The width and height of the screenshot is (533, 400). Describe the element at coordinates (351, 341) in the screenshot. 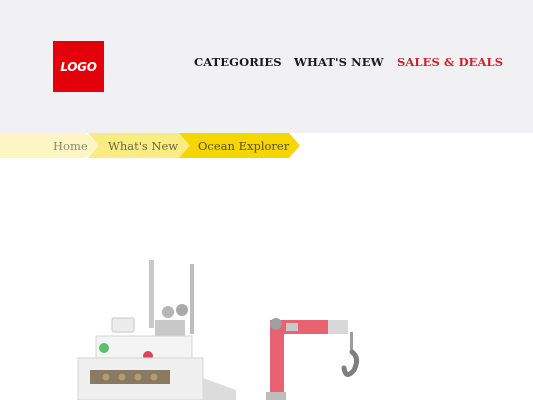

I see `crane-cable` at that location.